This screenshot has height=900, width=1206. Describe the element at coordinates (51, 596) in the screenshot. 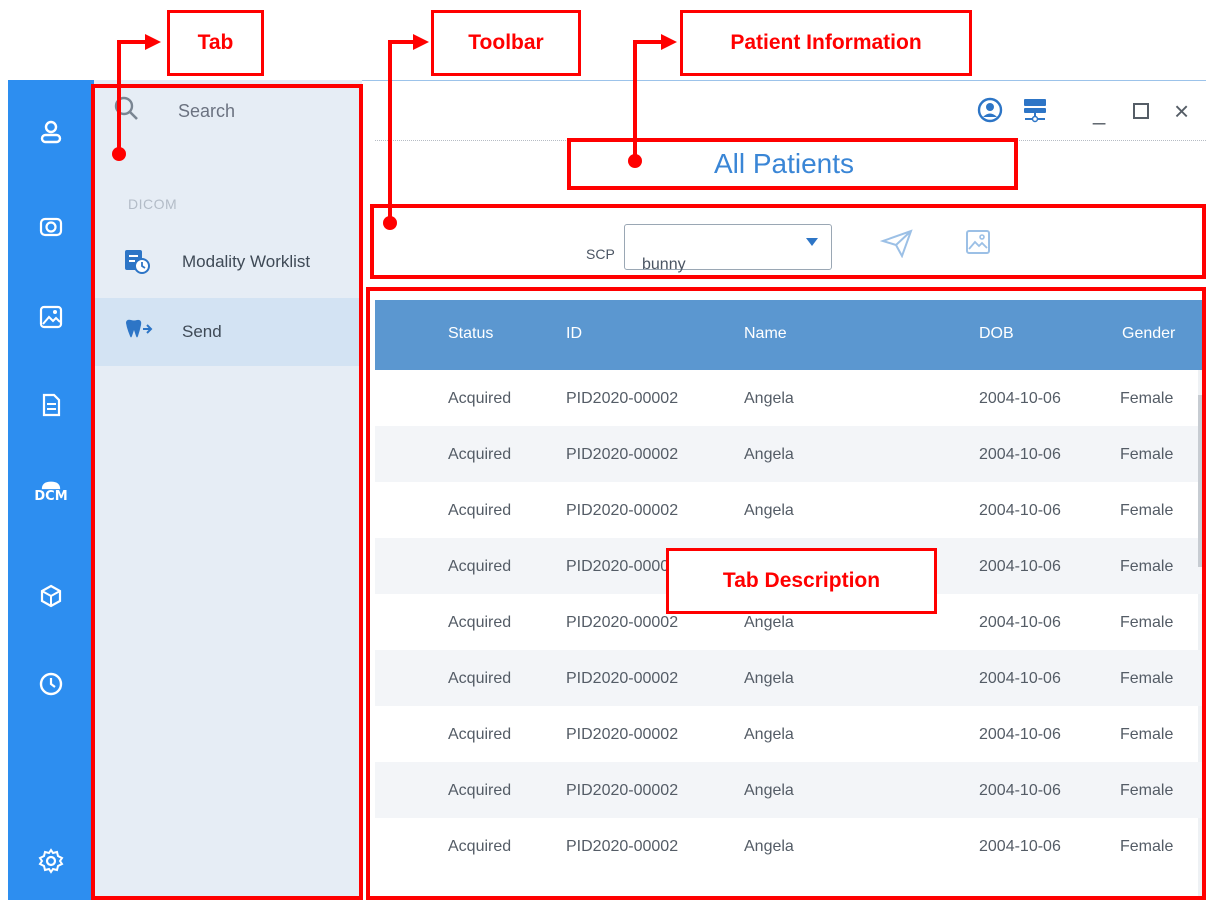

I see `cube-icon` at that location.